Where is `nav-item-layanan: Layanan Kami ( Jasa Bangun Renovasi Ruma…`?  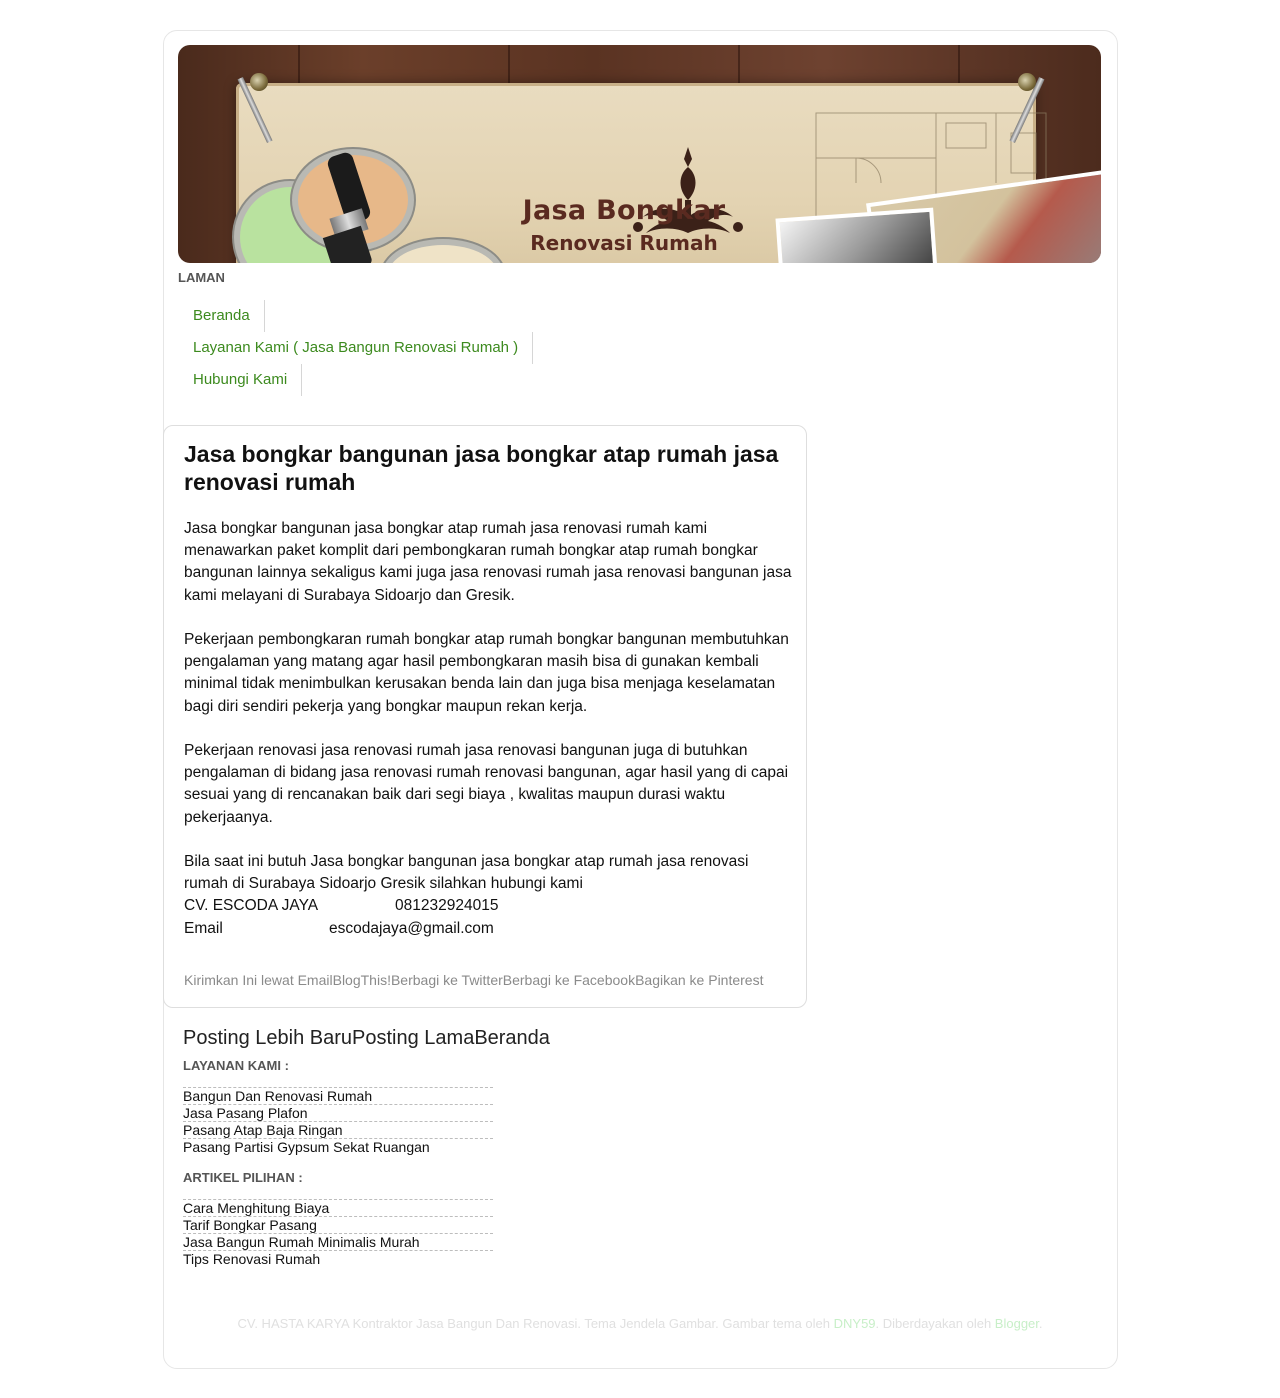
nav-item-layanan: Layanan Kami ( Jasa Bangun Renovasi Ruma… is located at coordinates (356, 348).